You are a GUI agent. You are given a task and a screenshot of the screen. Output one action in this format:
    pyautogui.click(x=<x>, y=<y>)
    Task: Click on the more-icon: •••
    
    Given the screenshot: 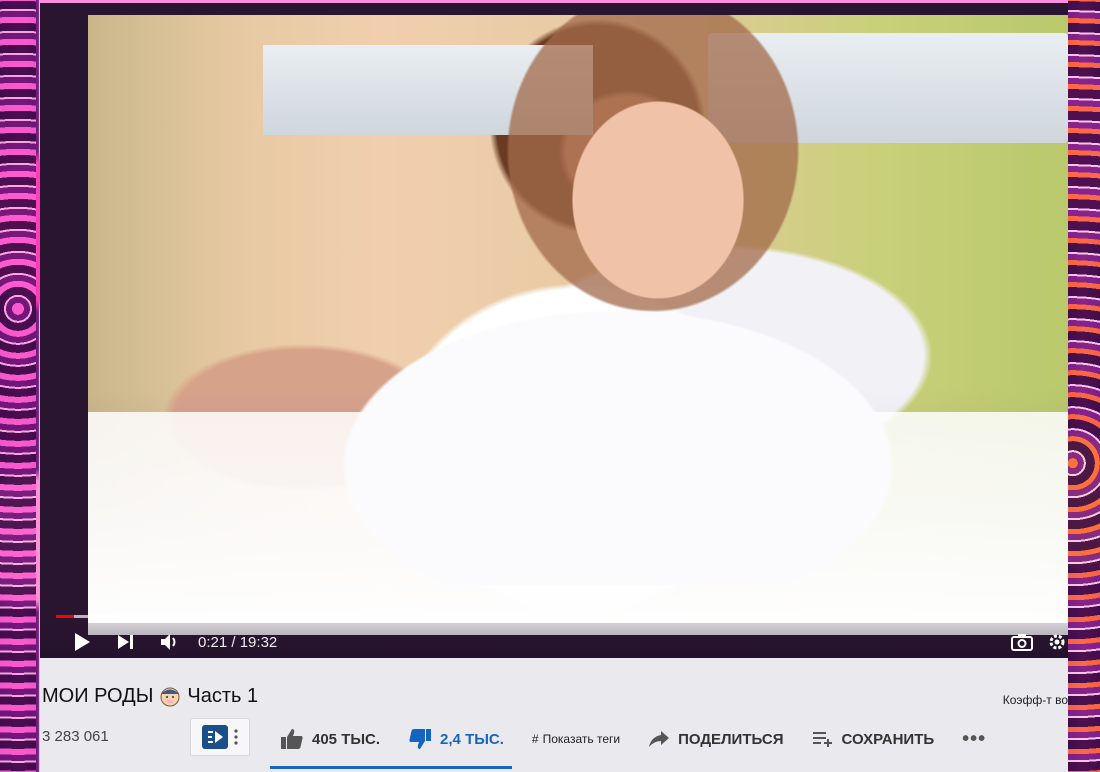 What is the action you would take?
    pyautogui.click(x=974, y=738)
    